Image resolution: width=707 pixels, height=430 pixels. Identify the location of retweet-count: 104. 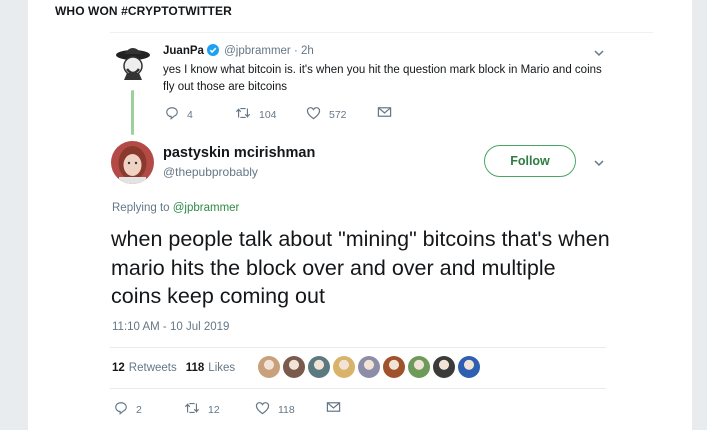
(268, 114).